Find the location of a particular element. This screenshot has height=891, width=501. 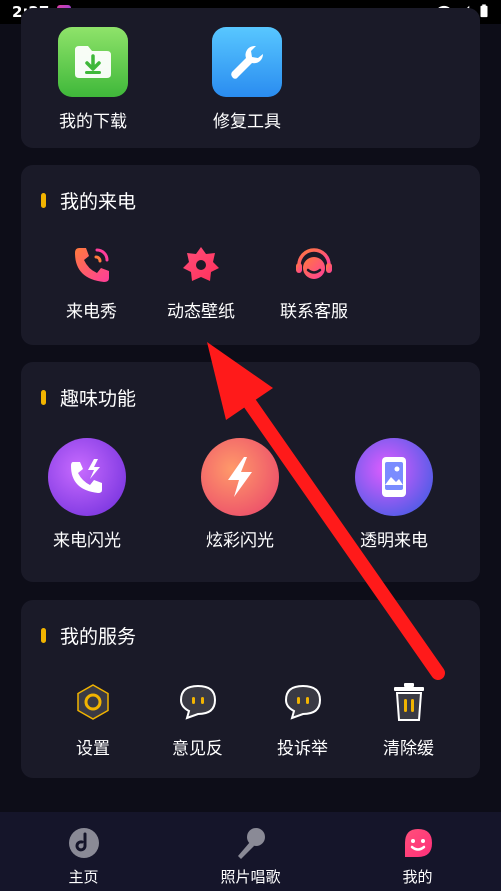

contact-service-button: 联系客服 is located at coordinates (314, 282).